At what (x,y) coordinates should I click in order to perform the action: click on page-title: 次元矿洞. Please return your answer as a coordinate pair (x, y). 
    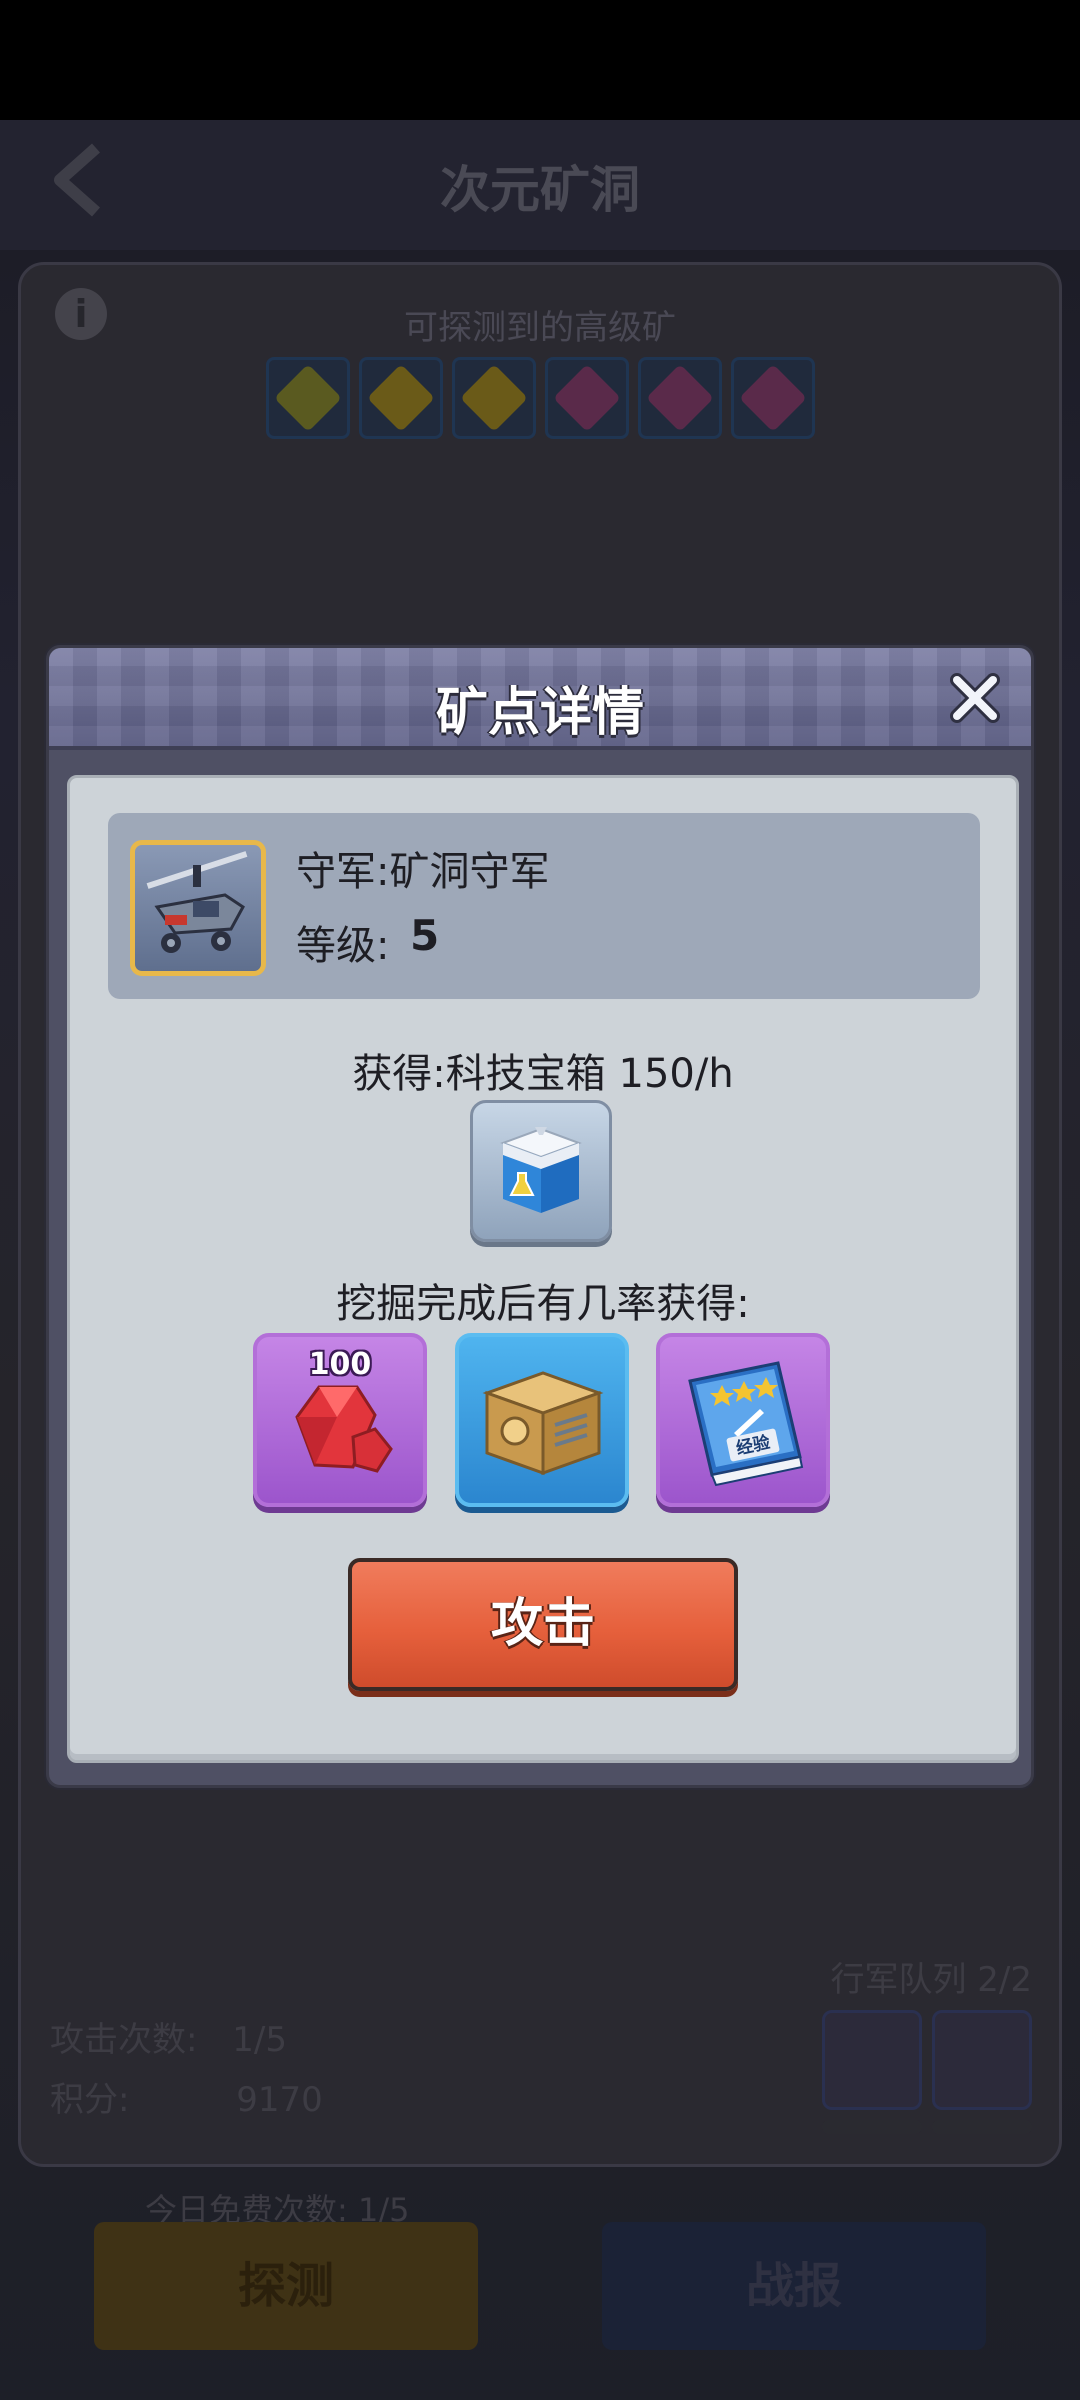
    Looking at the image, I should click on (540, 190).